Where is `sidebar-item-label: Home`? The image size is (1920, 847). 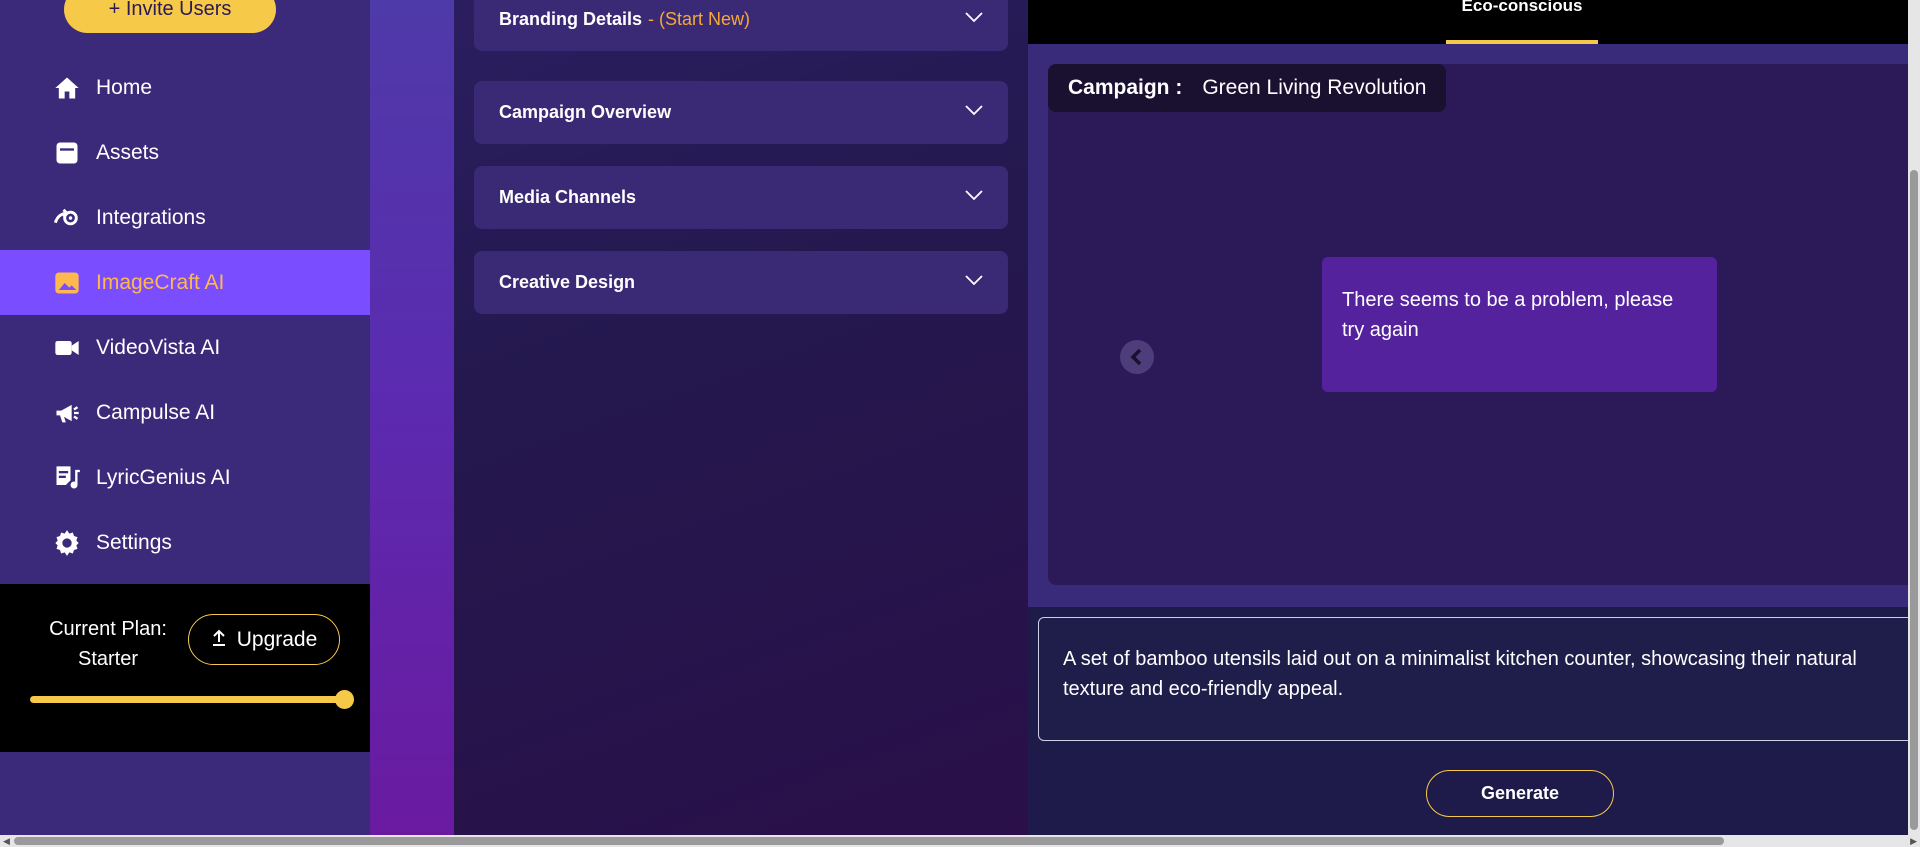
sidebar-item-label: Home is located at coordinates (124, 87).